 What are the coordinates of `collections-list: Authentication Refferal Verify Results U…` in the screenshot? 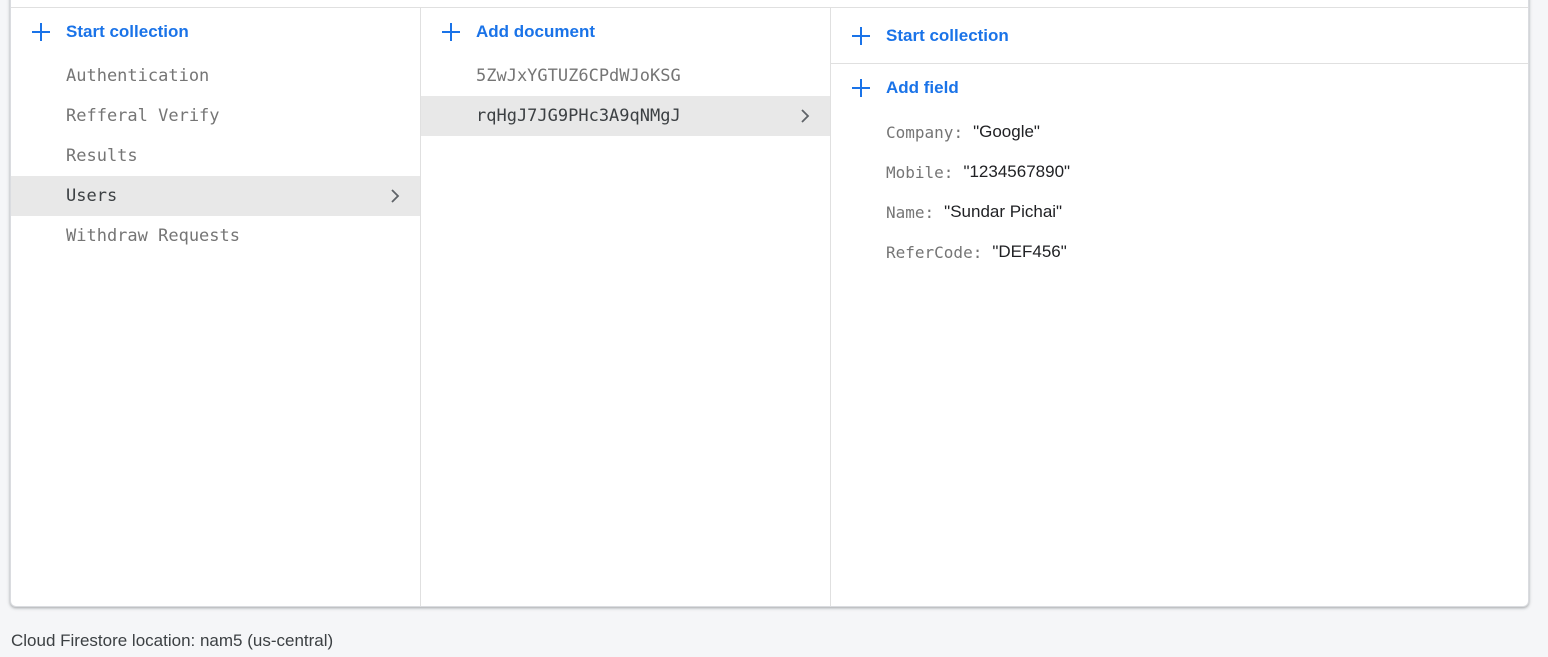 It's located at (215, 156).